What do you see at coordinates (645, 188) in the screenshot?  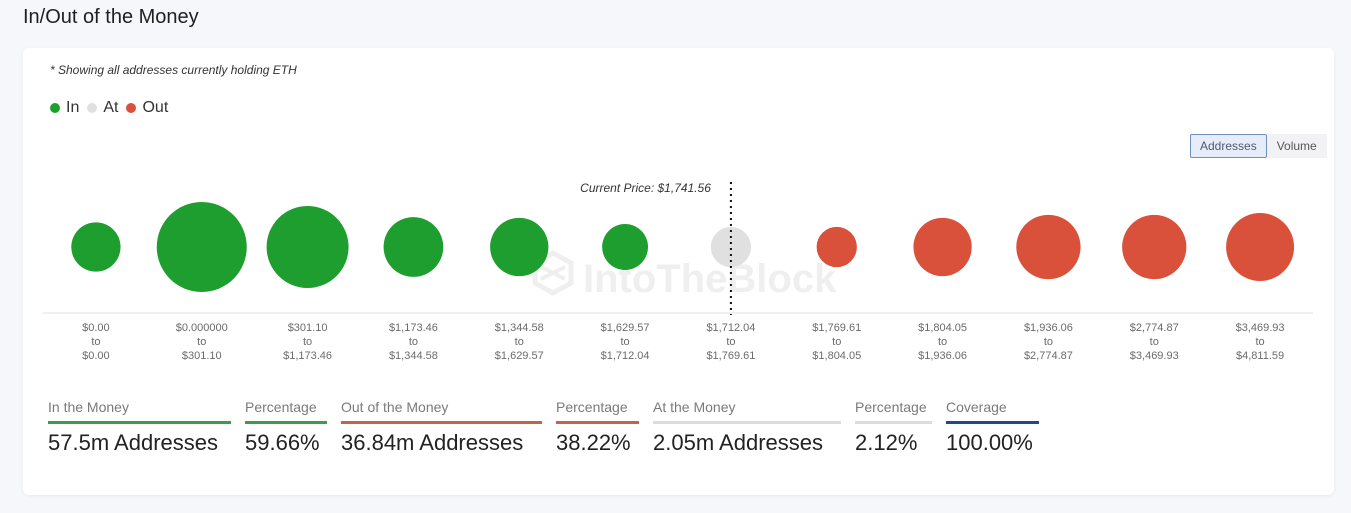 I see `current-price-label: Current Price: $1,741.56` at bounding box center [645, 188].